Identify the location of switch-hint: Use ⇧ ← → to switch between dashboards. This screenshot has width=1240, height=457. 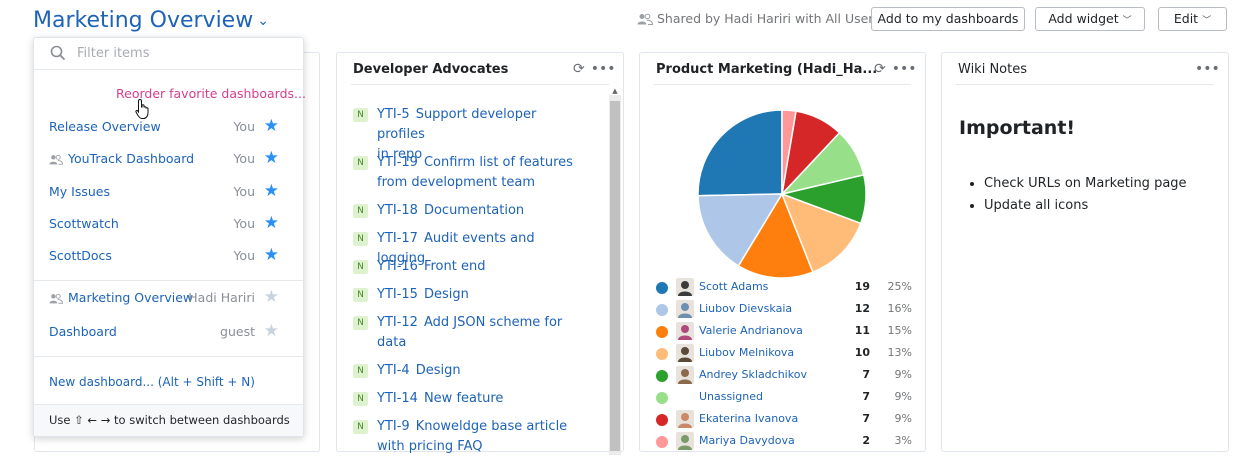
(169, 420).